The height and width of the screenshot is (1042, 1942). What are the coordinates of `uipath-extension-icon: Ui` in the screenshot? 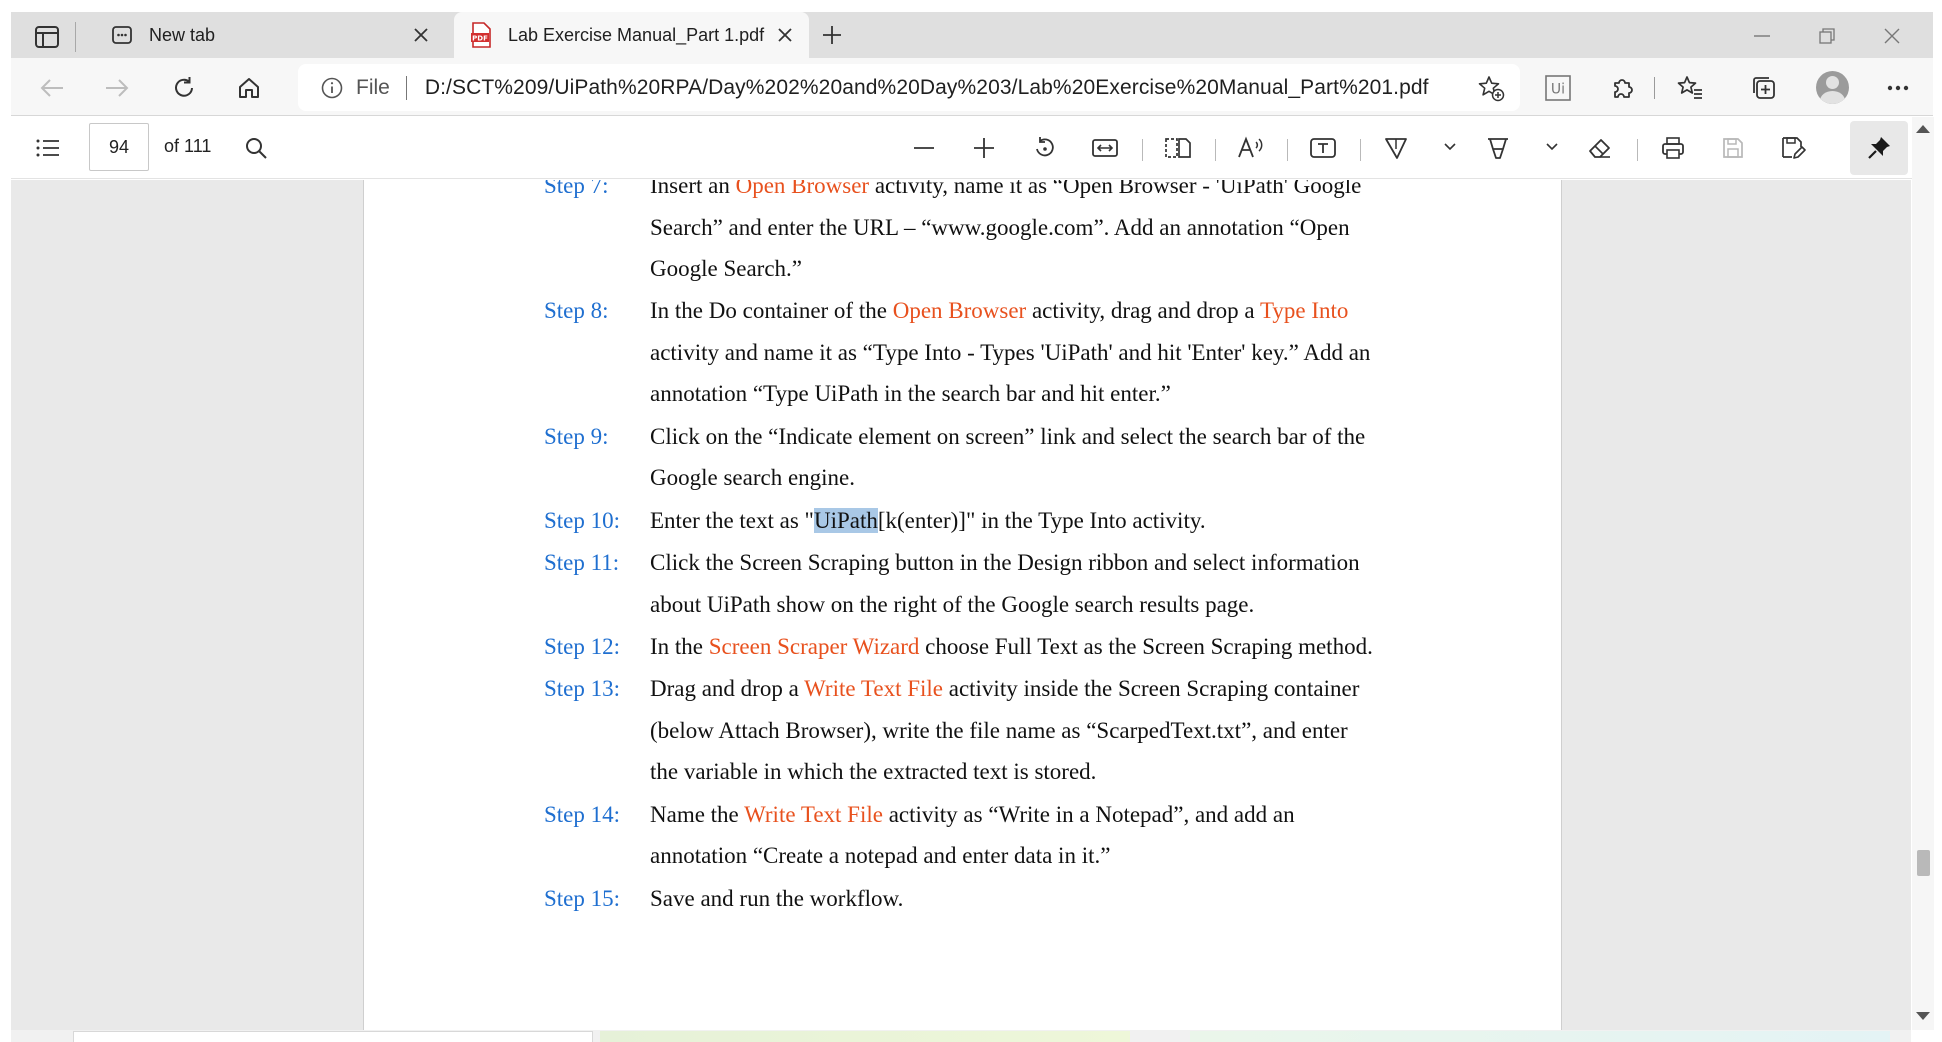 It's located at (1558, 88).